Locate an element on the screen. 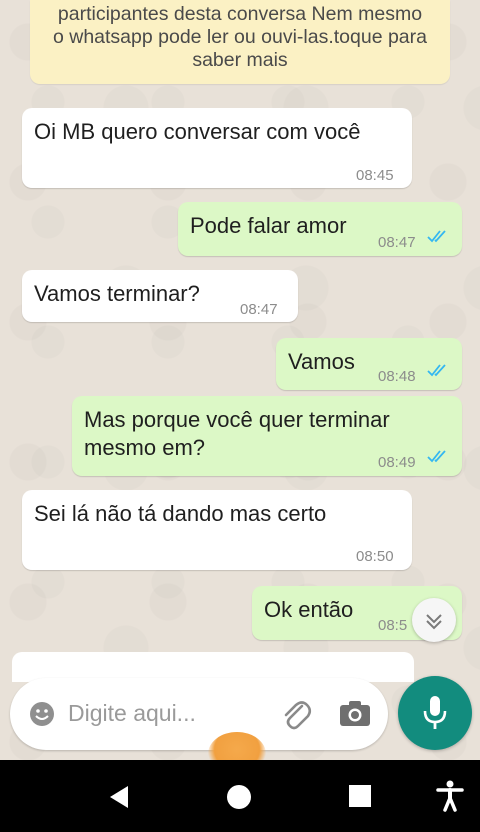  message-text-line-2: mesmo em? is located at coordinates (145, 447).